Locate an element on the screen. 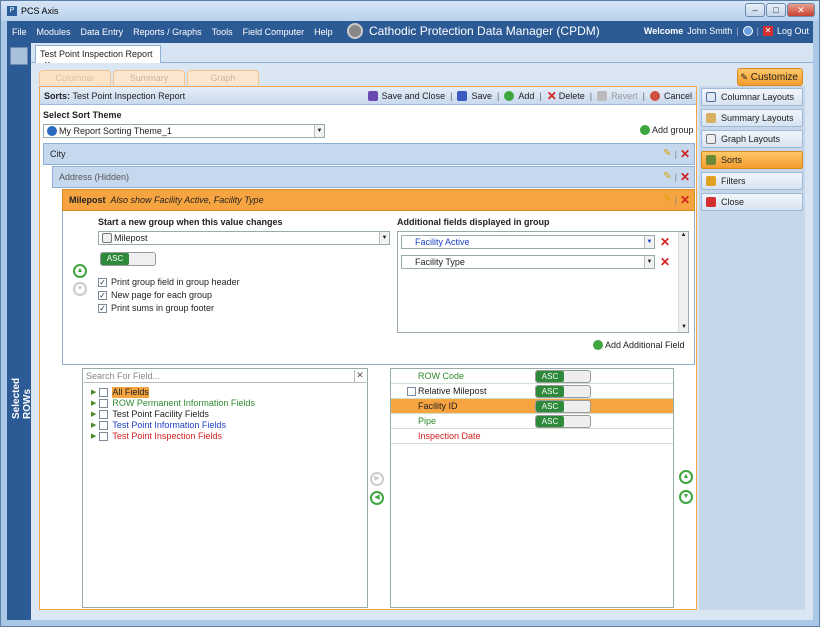  app-header: Cathodic Protection Data Manager (CPDM) is located at coordinates (473, 31).